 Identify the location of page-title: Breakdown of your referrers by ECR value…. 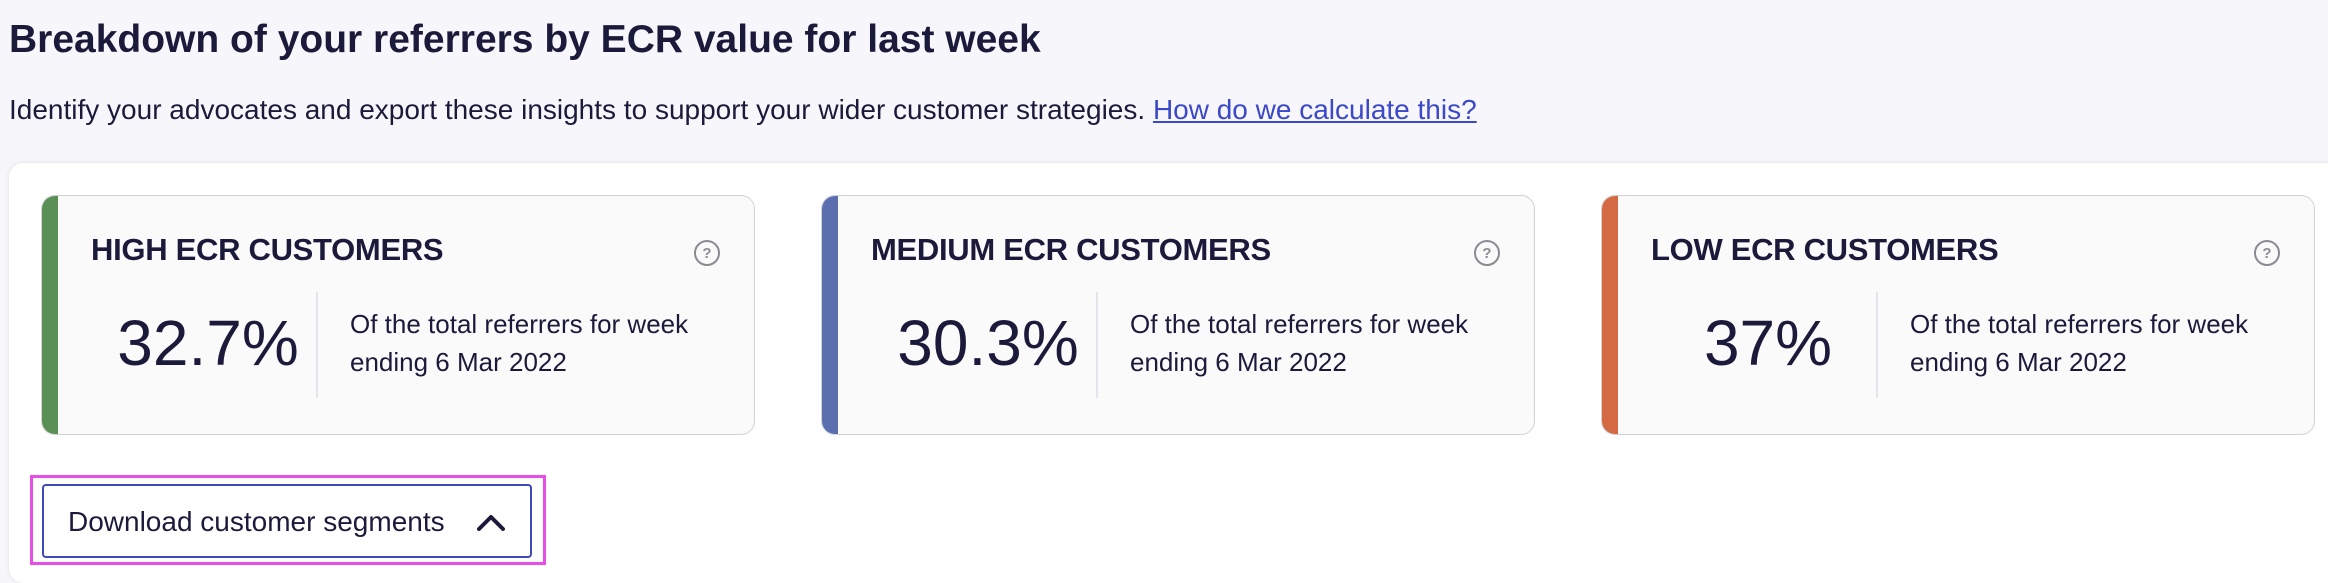
(525, 39).